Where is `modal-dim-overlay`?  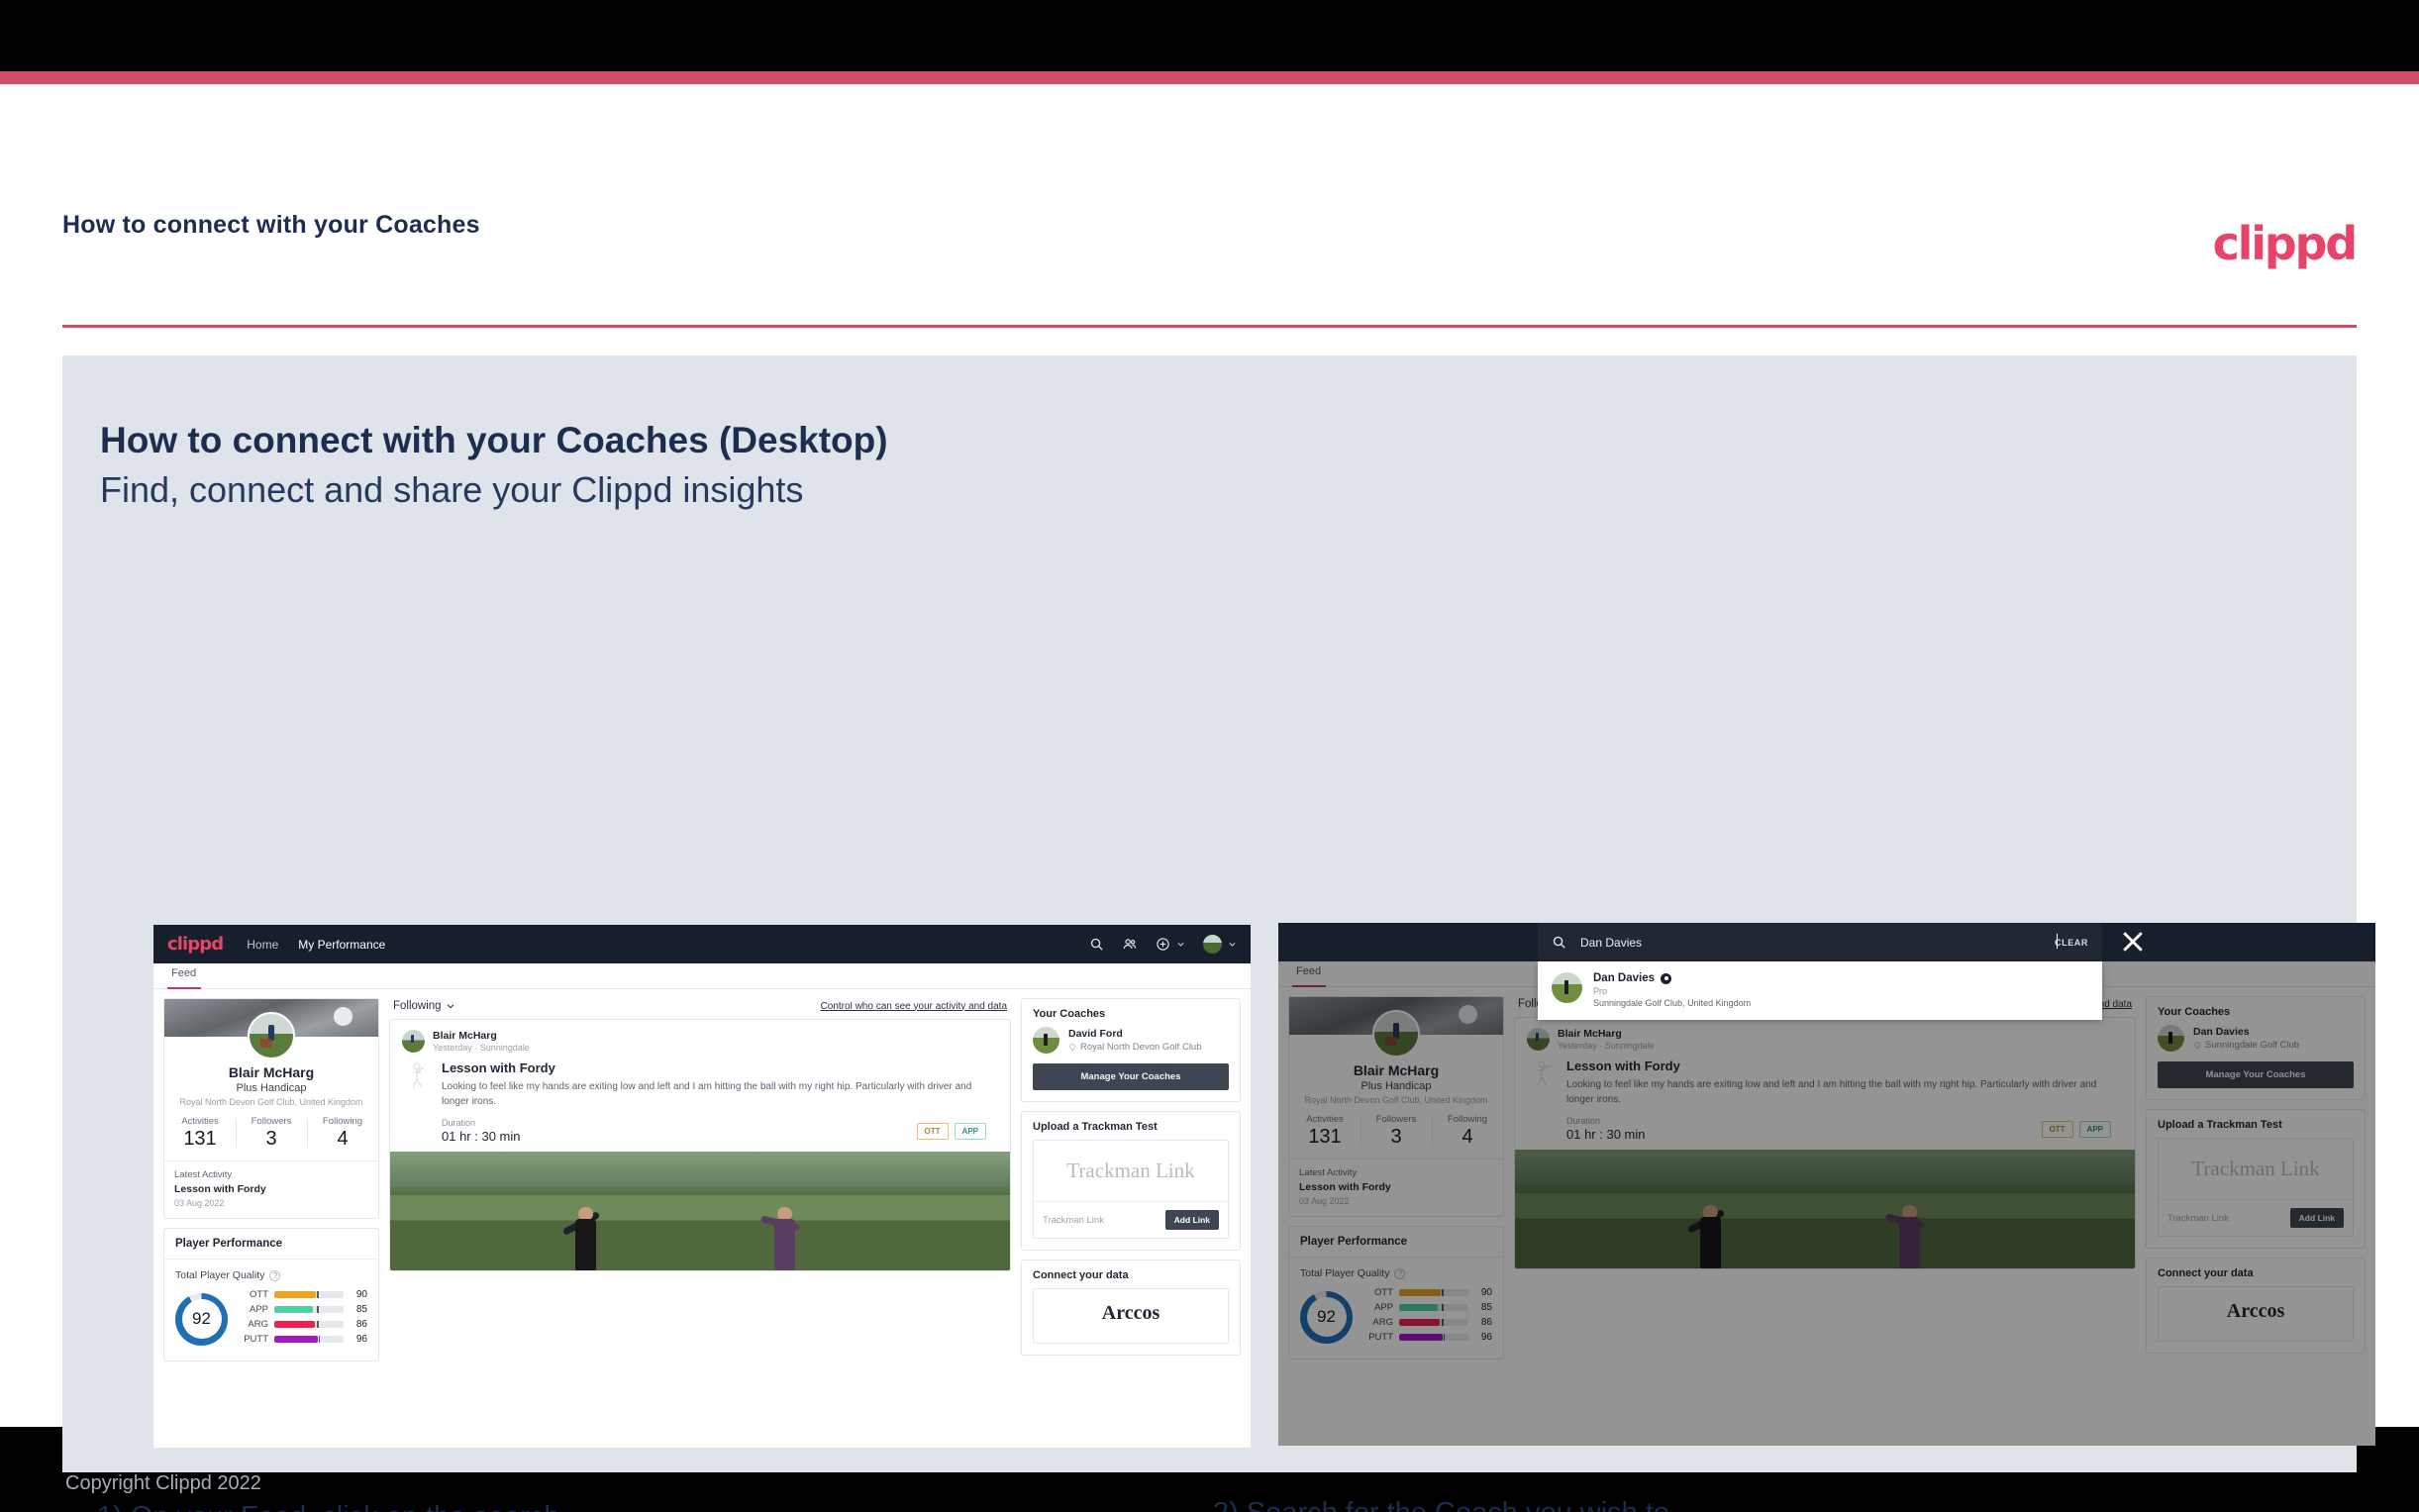 modal-dim-overlay is located at coordinates (1826, 1203).